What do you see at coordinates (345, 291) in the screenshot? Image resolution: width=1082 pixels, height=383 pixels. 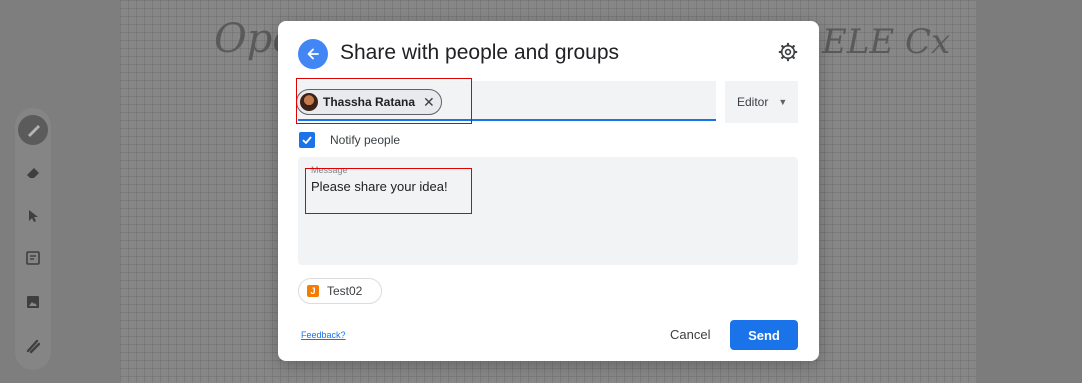 I see `tag-label: Test02` at bounding box center [345, 291].